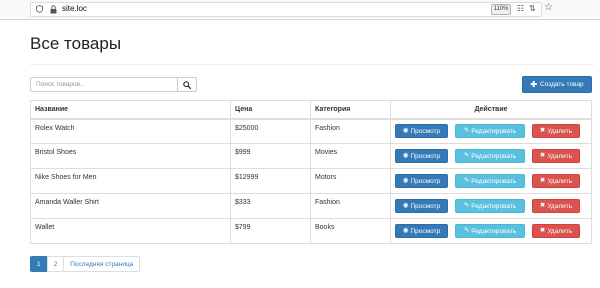 The height and width of the screenshot is (288, 600). What do you see at coordinates (270, 181) in the screenshot?
I see `cell-price: $12999` at bounding box center [270, 181].